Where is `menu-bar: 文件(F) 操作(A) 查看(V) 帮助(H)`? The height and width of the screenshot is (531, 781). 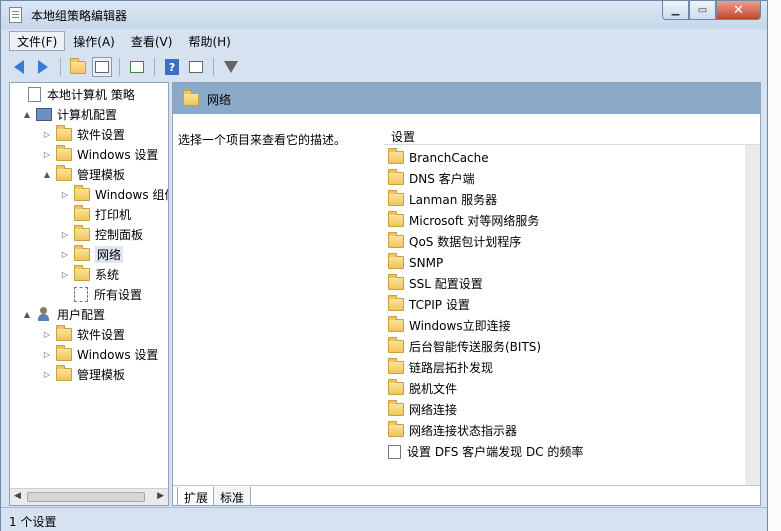
menu-bar: 文件(F) 操作(A) 查看(V) 帮助(H) is located at coordinates (124, 41).